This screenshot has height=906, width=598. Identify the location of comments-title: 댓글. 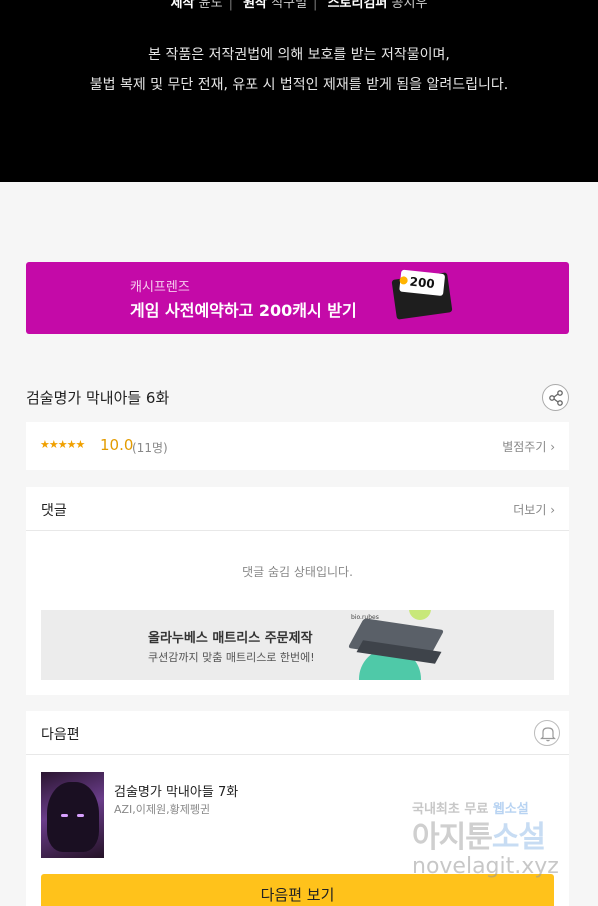
(54, 511).